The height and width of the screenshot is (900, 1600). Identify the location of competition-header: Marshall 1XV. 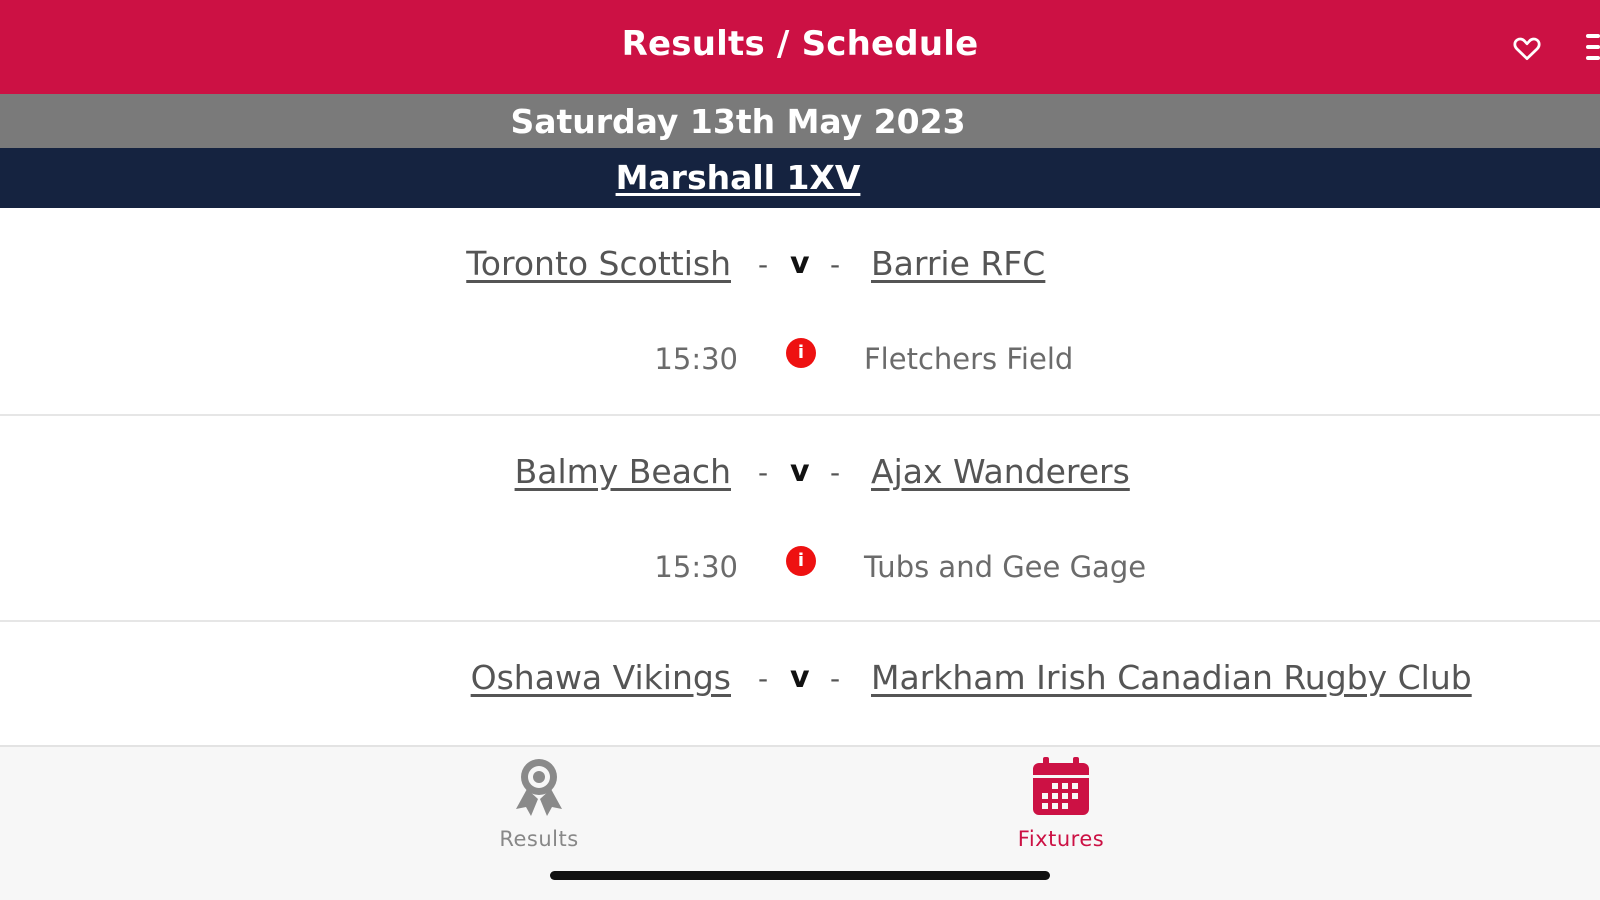
(800, 178).